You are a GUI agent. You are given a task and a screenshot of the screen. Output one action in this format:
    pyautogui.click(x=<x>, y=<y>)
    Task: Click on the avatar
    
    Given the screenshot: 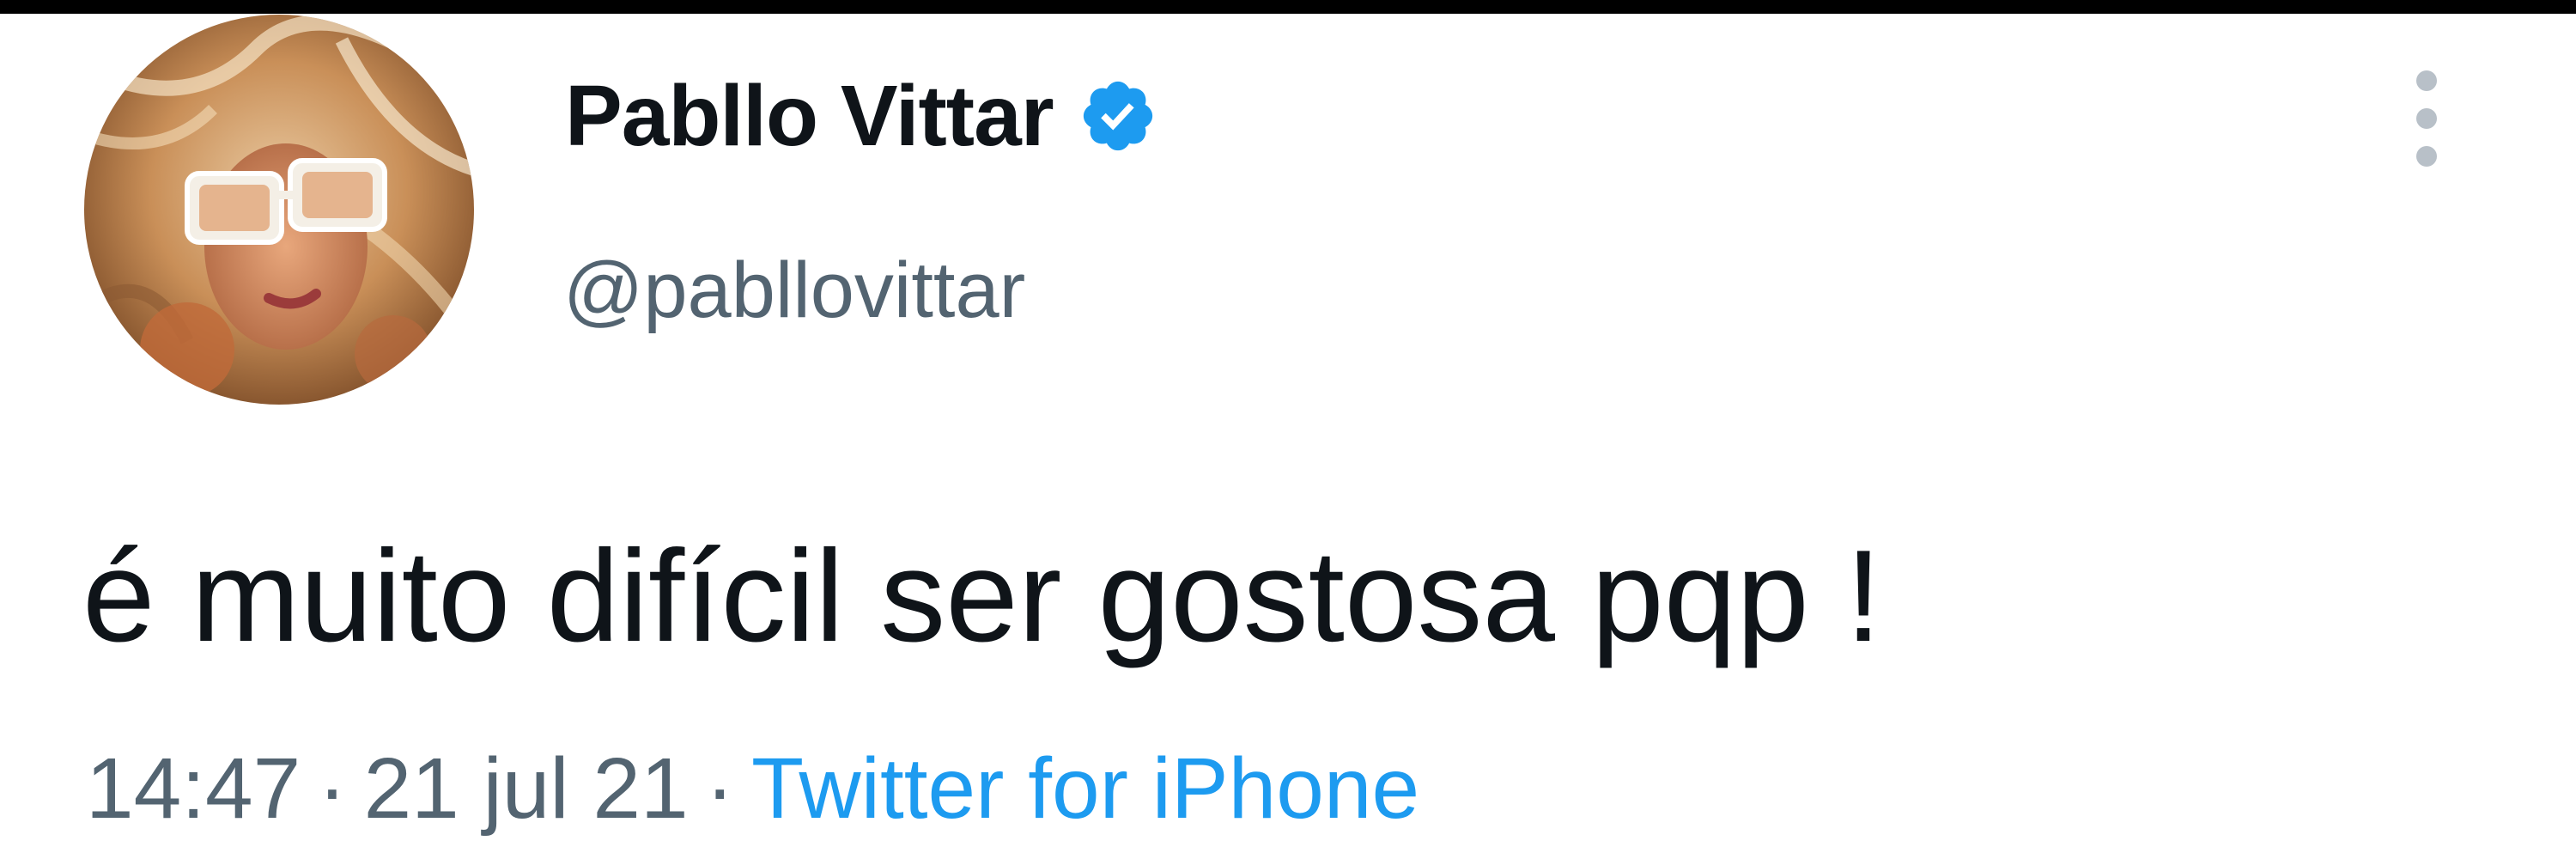 What is the action you would take?
    pyautogui.click(x=279, y=210)
    